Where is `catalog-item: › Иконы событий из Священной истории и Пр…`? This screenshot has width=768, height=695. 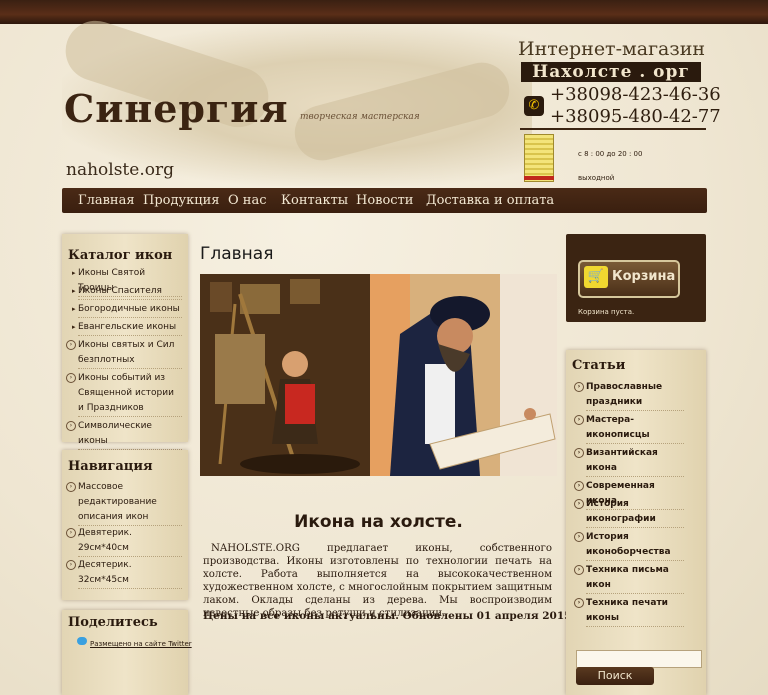
catalog-item: › Иконы событий из Священной истории и Пр… is located at coordinates (124, 394).